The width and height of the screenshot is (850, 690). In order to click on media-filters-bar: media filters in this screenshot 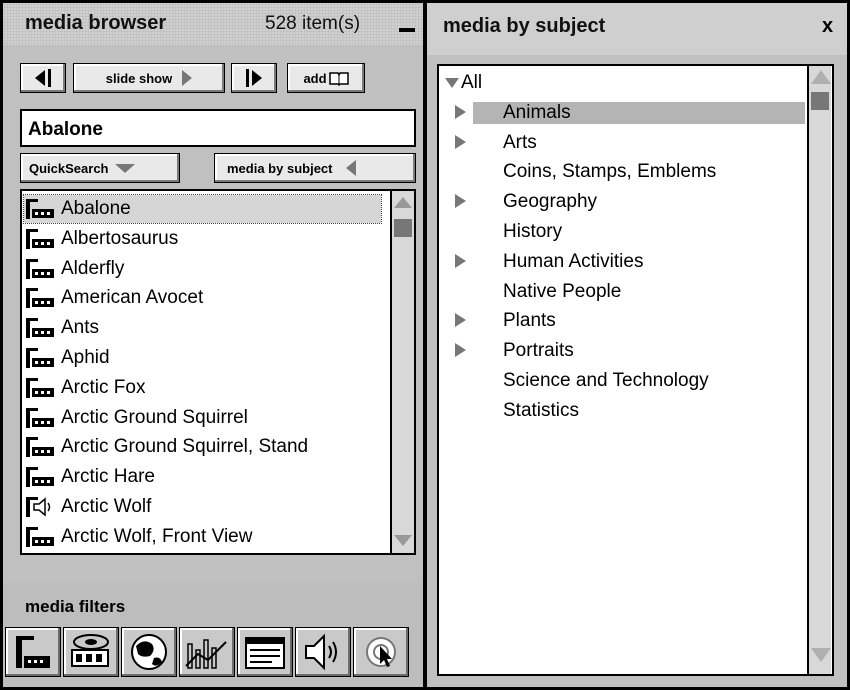, I will do `click(213, 635)`.